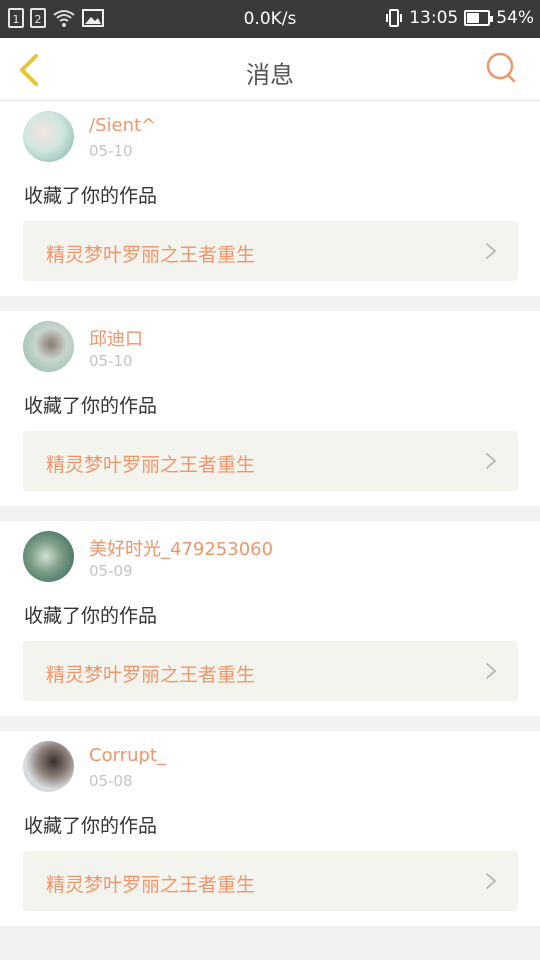 The image size is (540, 960). Describe the element at coordinates (181, 548) in the screenshot. I see `username: 美好时光_479253060` at that location.